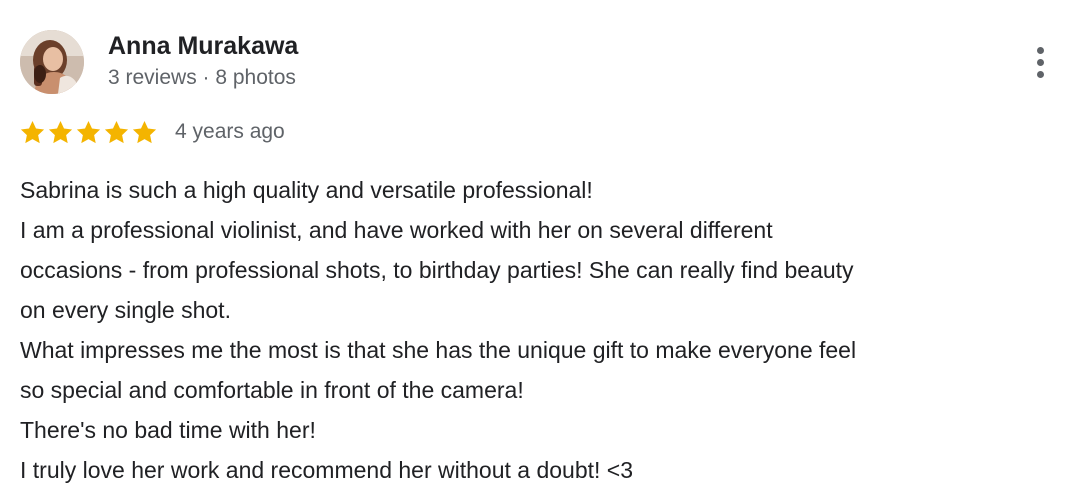 This screenshot has width=1086, height=490. I want to click on more-options-button, so click(1040, 62).